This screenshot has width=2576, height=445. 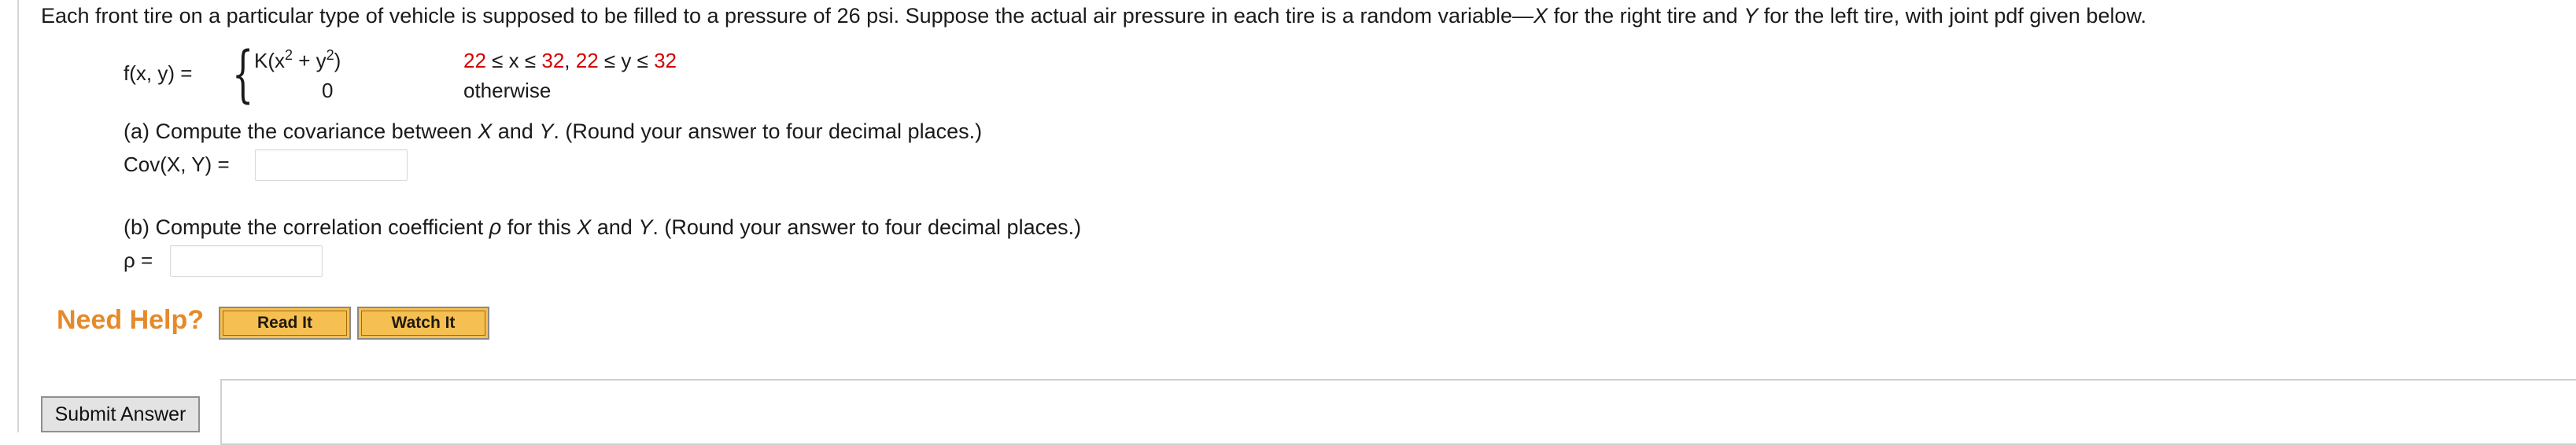 I want to click on part-a-var-x: X, so click(x=485, y=132).